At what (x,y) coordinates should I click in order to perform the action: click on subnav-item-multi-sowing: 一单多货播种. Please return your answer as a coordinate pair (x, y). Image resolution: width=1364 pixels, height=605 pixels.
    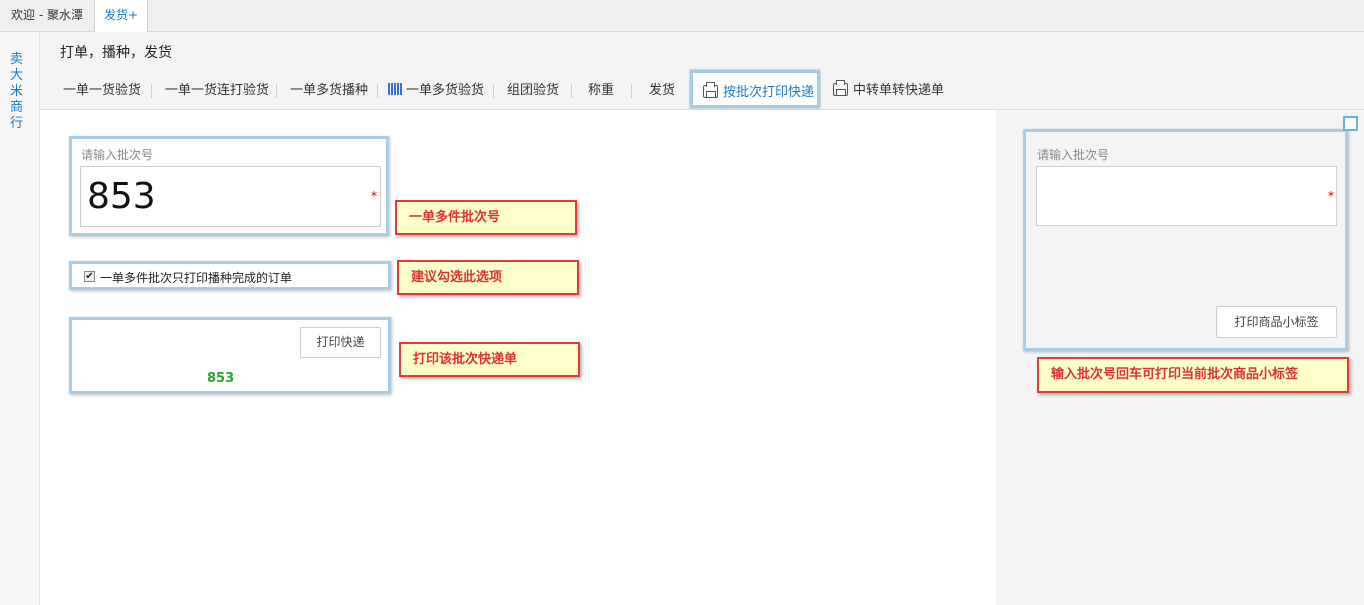
    Looking at the image, I should click on (329, 88).